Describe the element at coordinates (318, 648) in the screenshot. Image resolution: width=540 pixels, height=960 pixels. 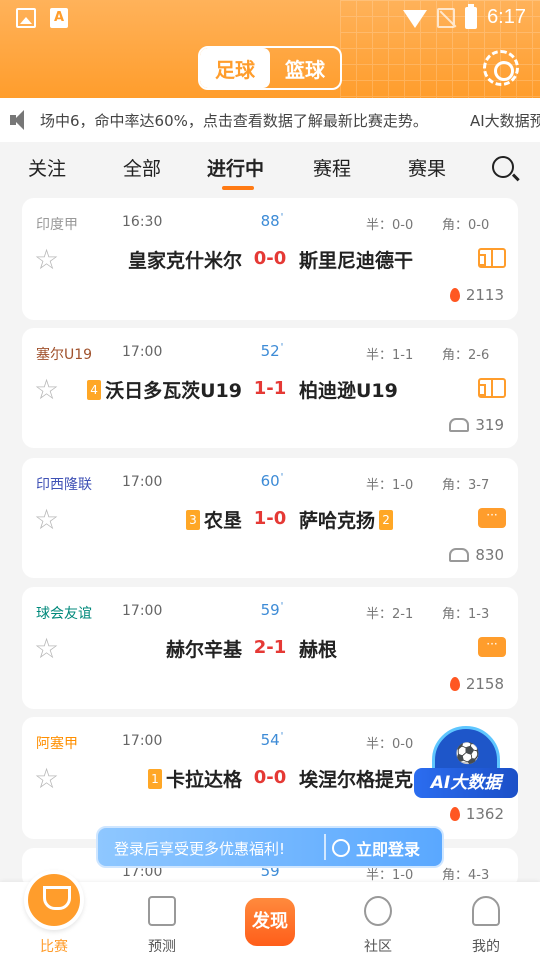
I see `away-team: 赫根` at that location.